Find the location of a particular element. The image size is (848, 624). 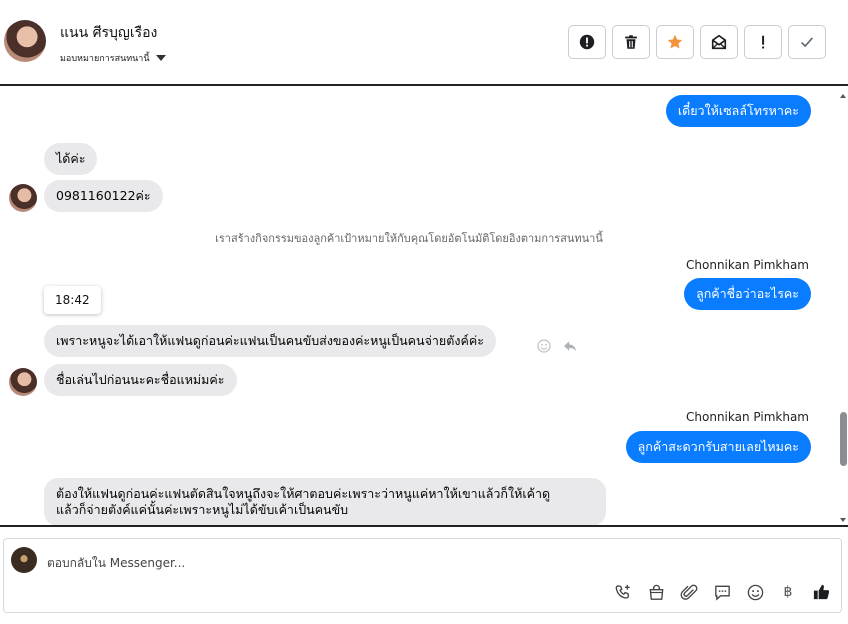

outgoing-message: ลูกค้าสะดวกรับสายเลยไหมคะ is located at coordinates (718, 447).